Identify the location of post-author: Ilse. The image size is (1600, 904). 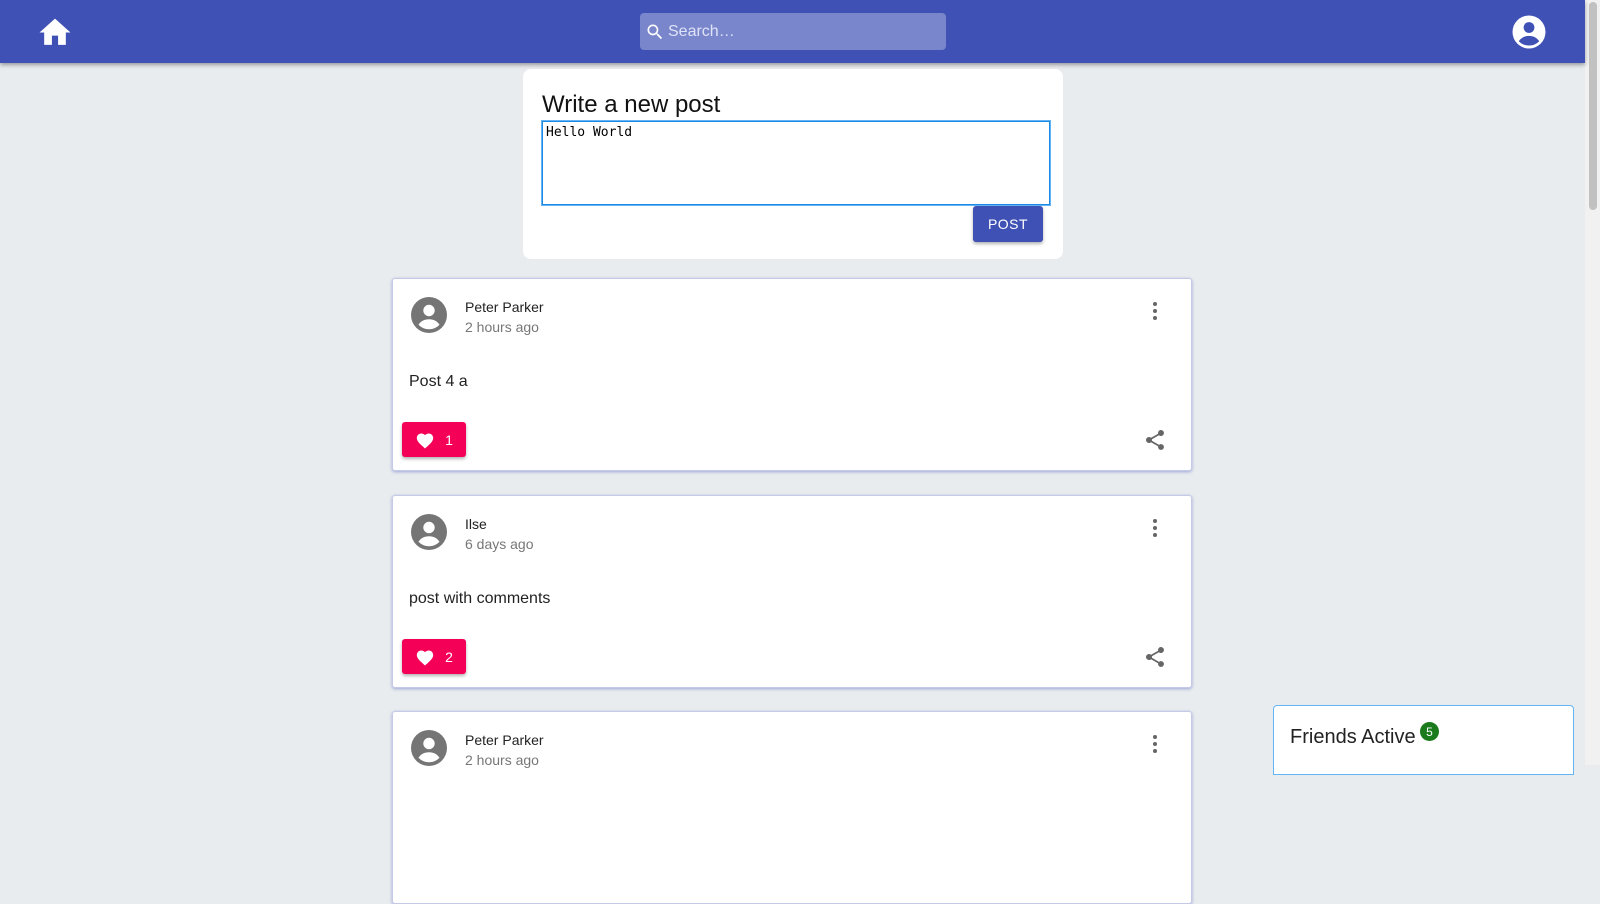
(476, 524).